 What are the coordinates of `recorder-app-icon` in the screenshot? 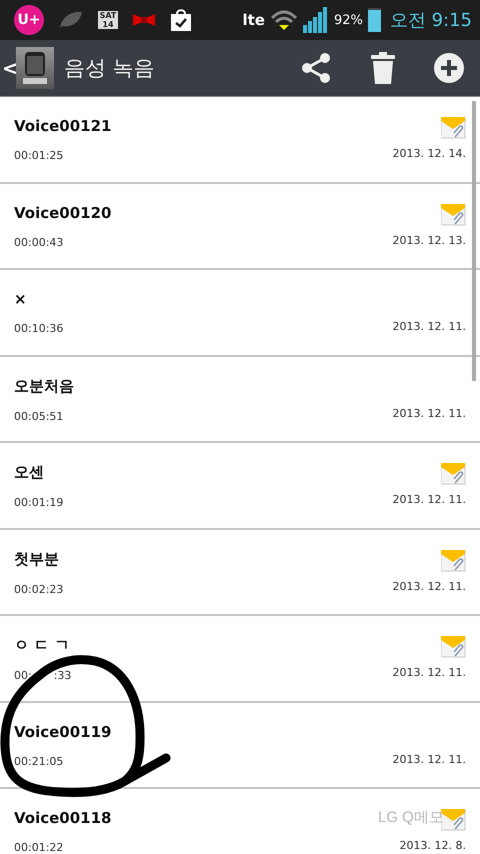 It's located at (35, 68).